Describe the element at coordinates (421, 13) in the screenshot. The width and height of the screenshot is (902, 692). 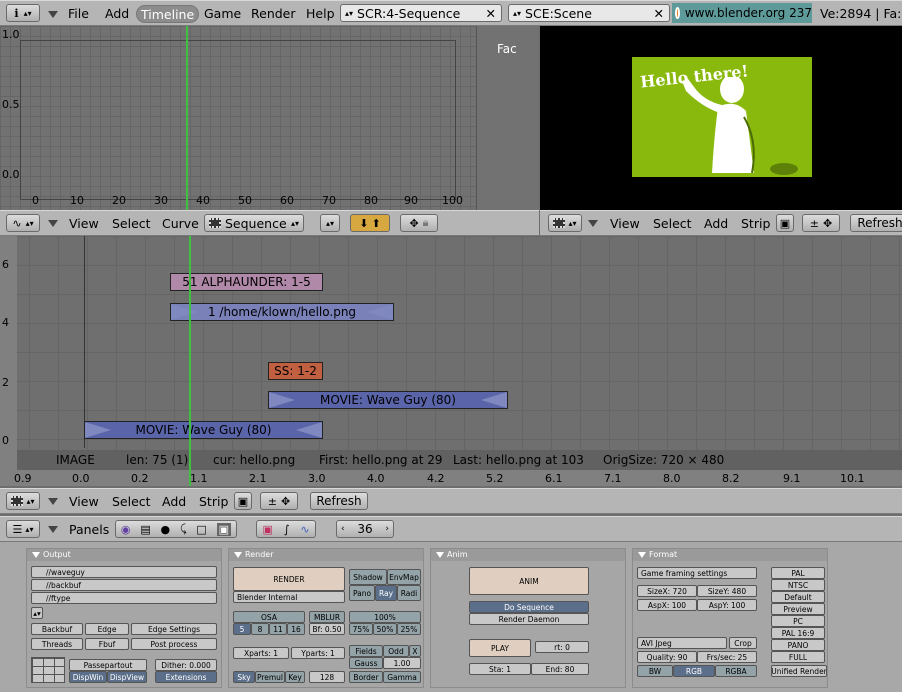
I see `screen-selector: ▴▾ SCR:4-Sequence ✕` at that location.